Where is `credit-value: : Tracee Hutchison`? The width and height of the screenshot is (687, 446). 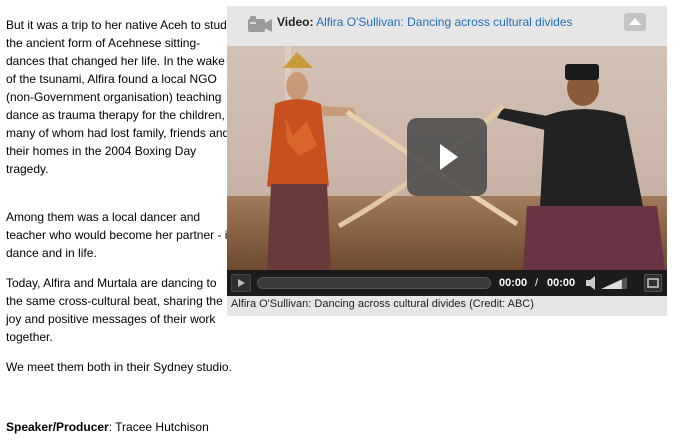 credit-value: : Tracee Hutchison is located at coordinates (158, 427).